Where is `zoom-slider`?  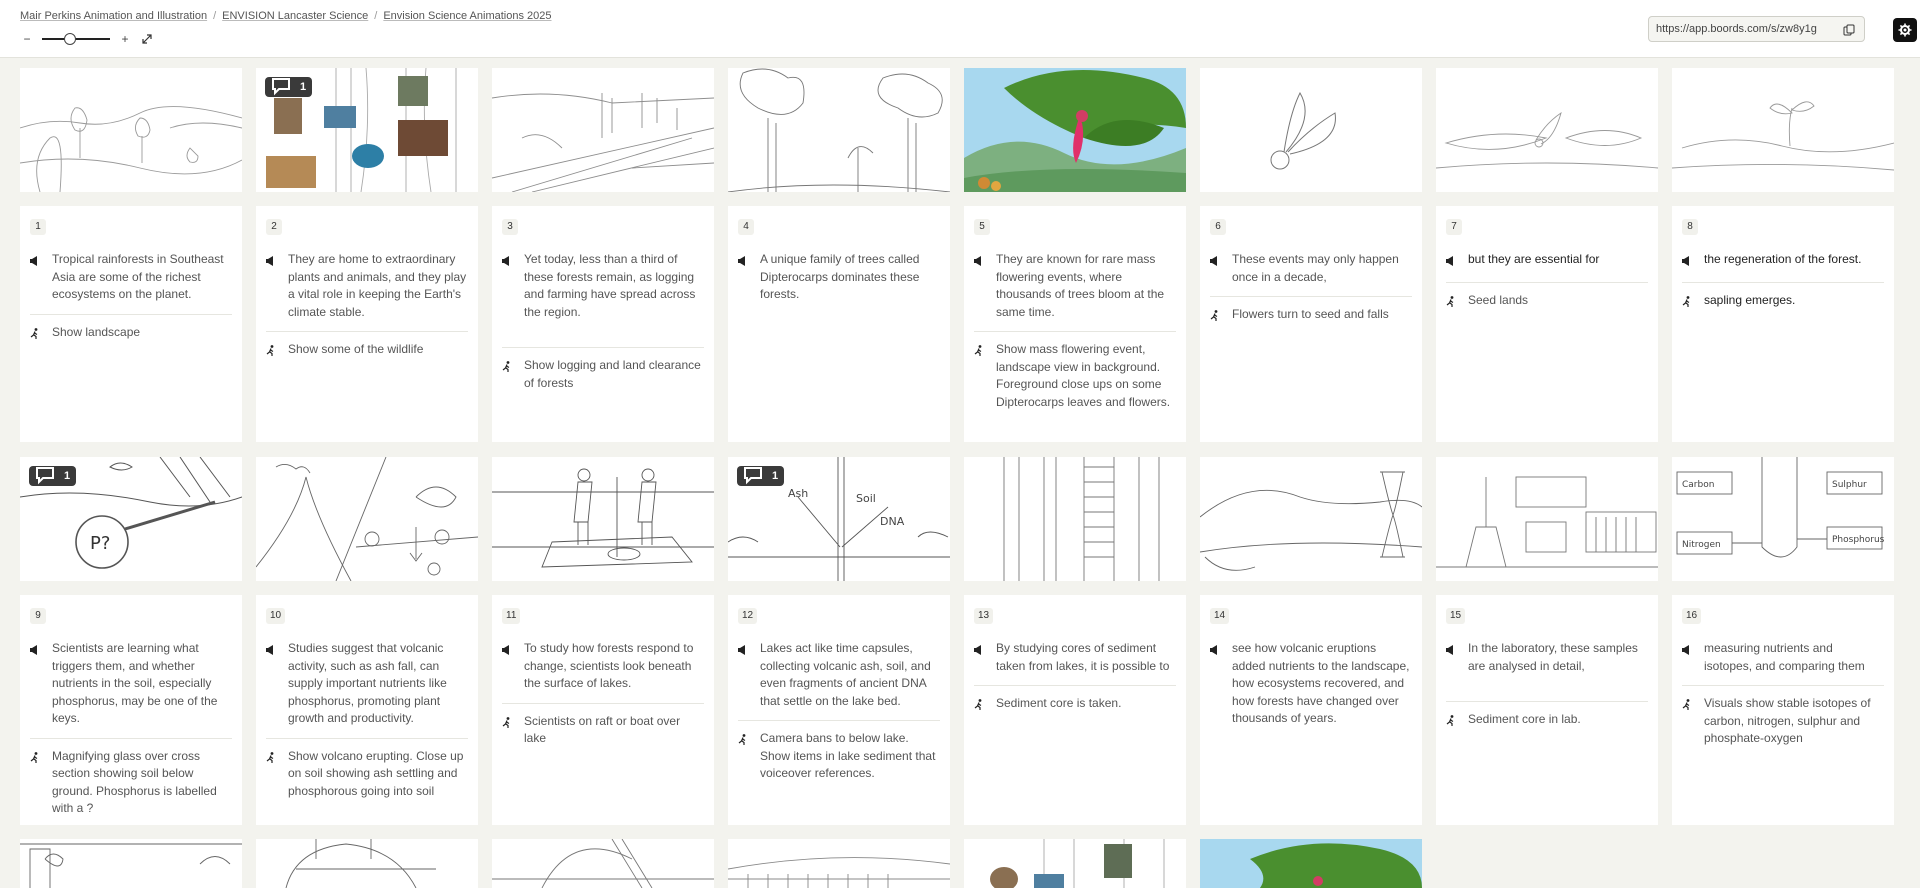
zoom-slider is located at coordinates (76, 39).